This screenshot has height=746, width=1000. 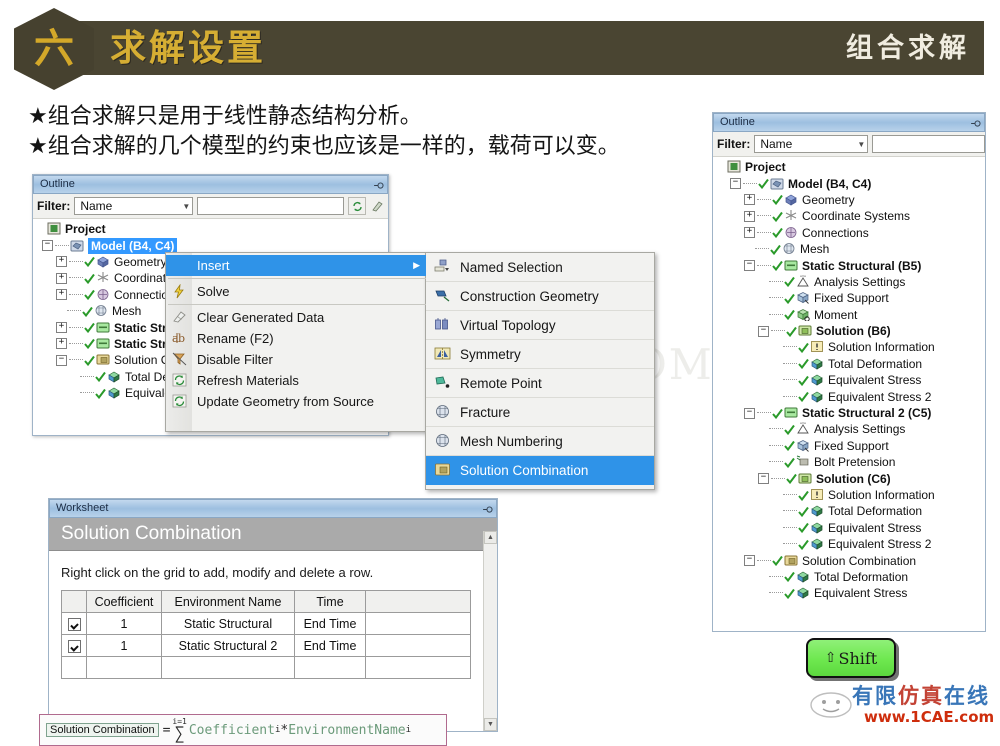 I want to click on tree-row: Mesh, so click(x=850, y=249).